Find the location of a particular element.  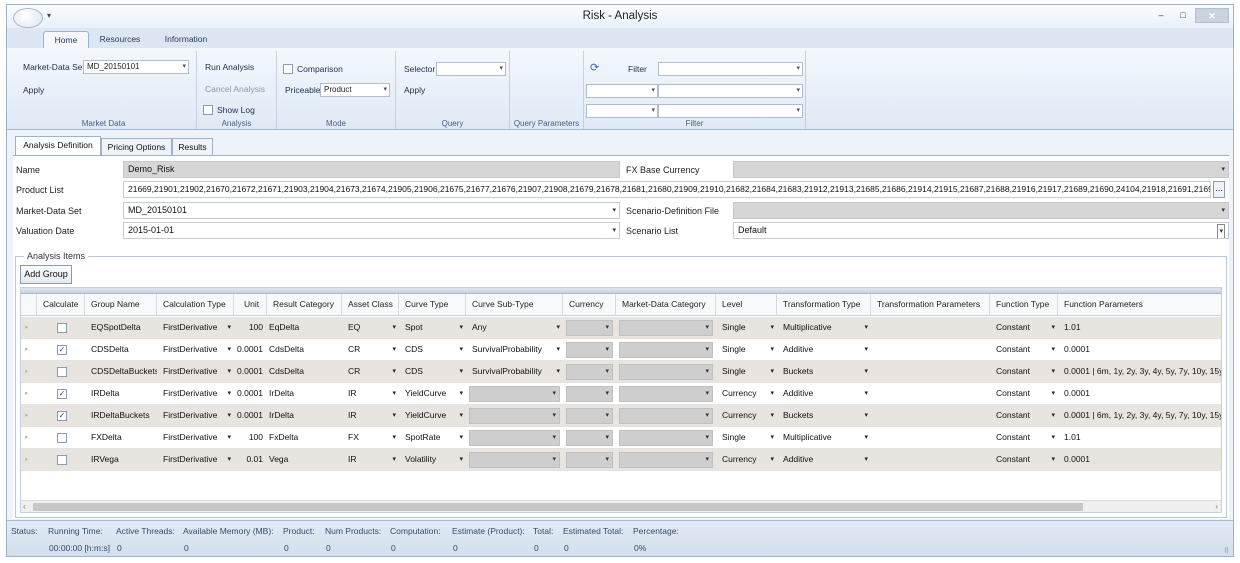

group-name-cell: IRVega is located at coordinates (124, 460).